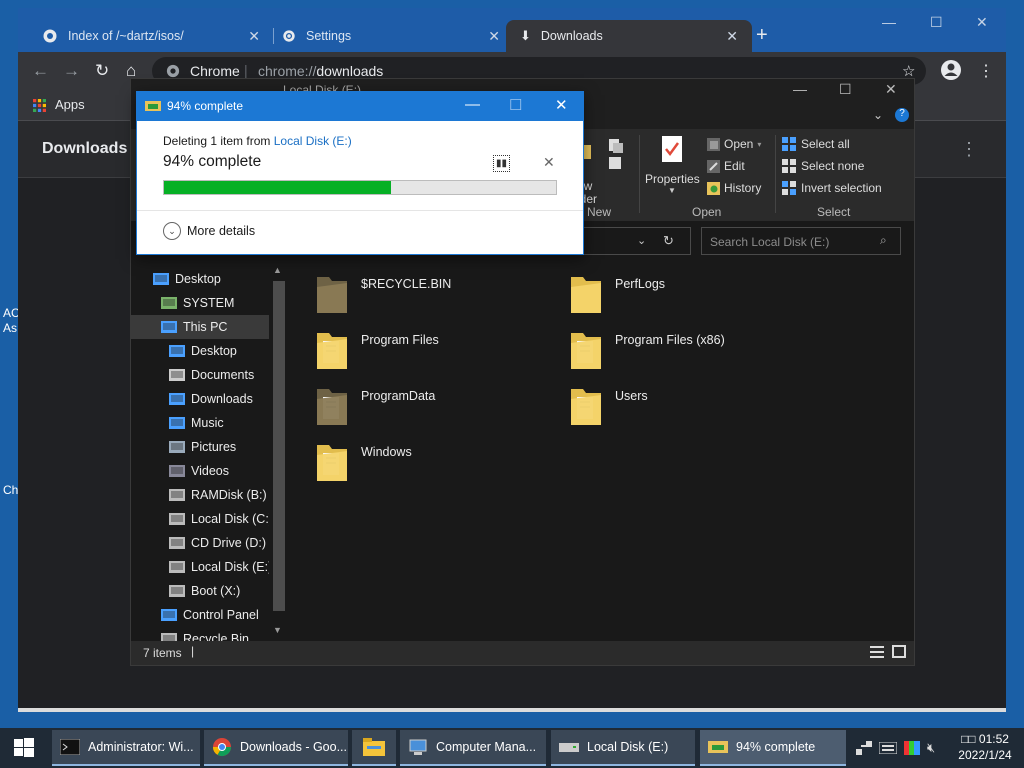 This screenshot has width=1024, height=768. Describe the element at coordinates (734, 144) in the screenshot. I see `open-button: Open ▾` at that location.